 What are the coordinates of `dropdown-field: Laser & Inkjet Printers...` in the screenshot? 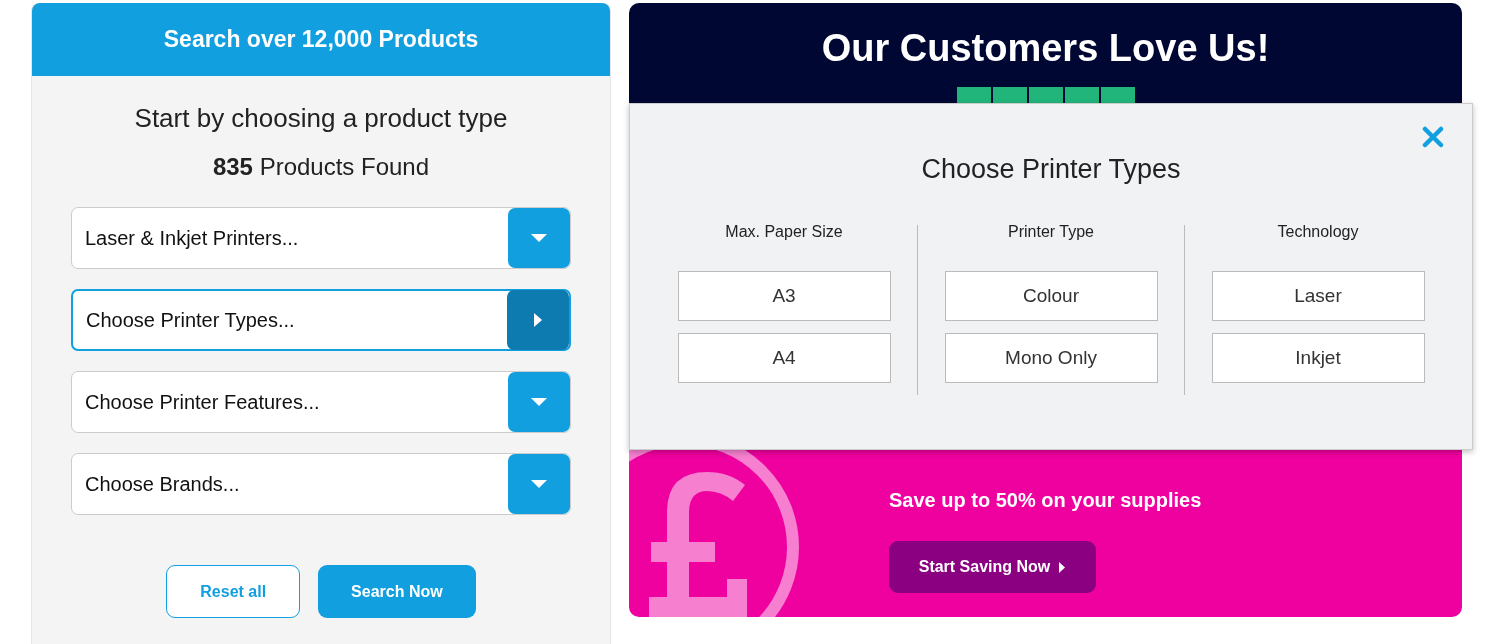 It's located at (321, 238).